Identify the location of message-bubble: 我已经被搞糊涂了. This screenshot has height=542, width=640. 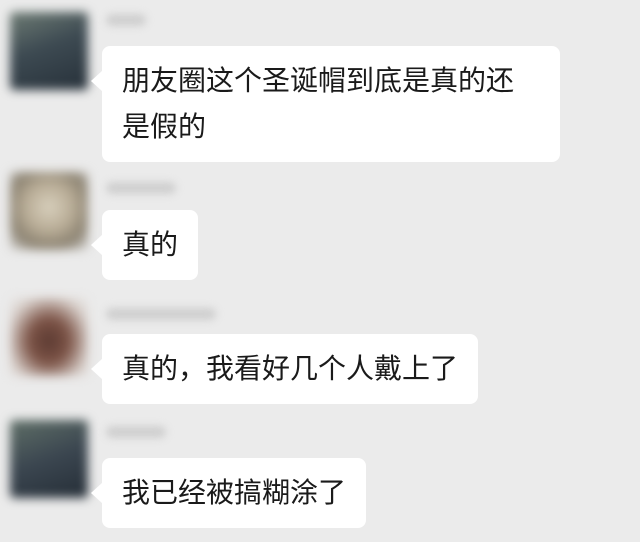
(228, 493).